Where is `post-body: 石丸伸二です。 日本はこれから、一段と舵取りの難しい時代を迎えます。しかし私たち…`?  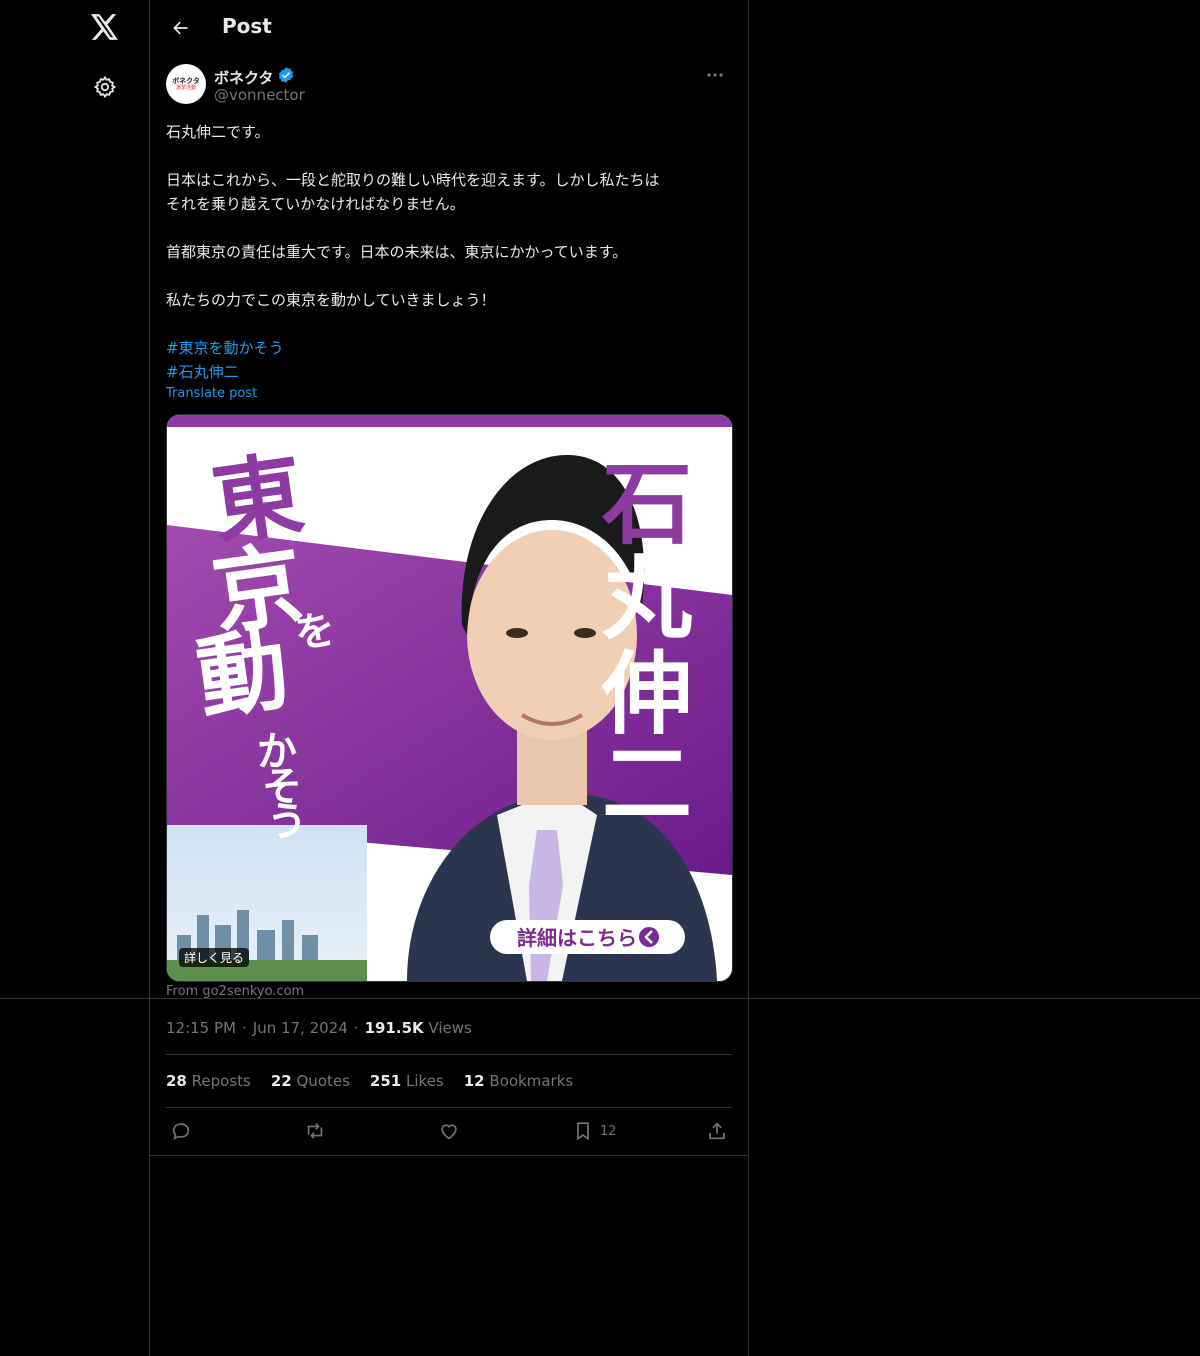 post-body: 石丸伸二です。 日本はこれから、一段と舵取りの難しい時代を迎えます。しかし私たち… is located at coordinates (449, 252).